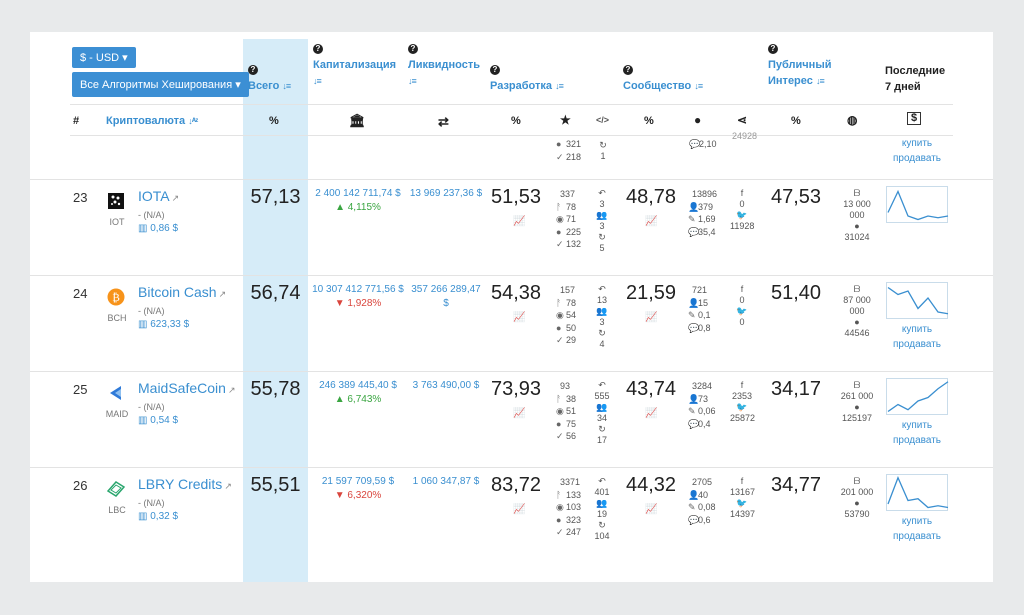 The height and width of the screenshot is (615, 1024). Describe the element at coordinates (796, 121) in the screenshot. I see `subheader-interest-pct: %` at that location.